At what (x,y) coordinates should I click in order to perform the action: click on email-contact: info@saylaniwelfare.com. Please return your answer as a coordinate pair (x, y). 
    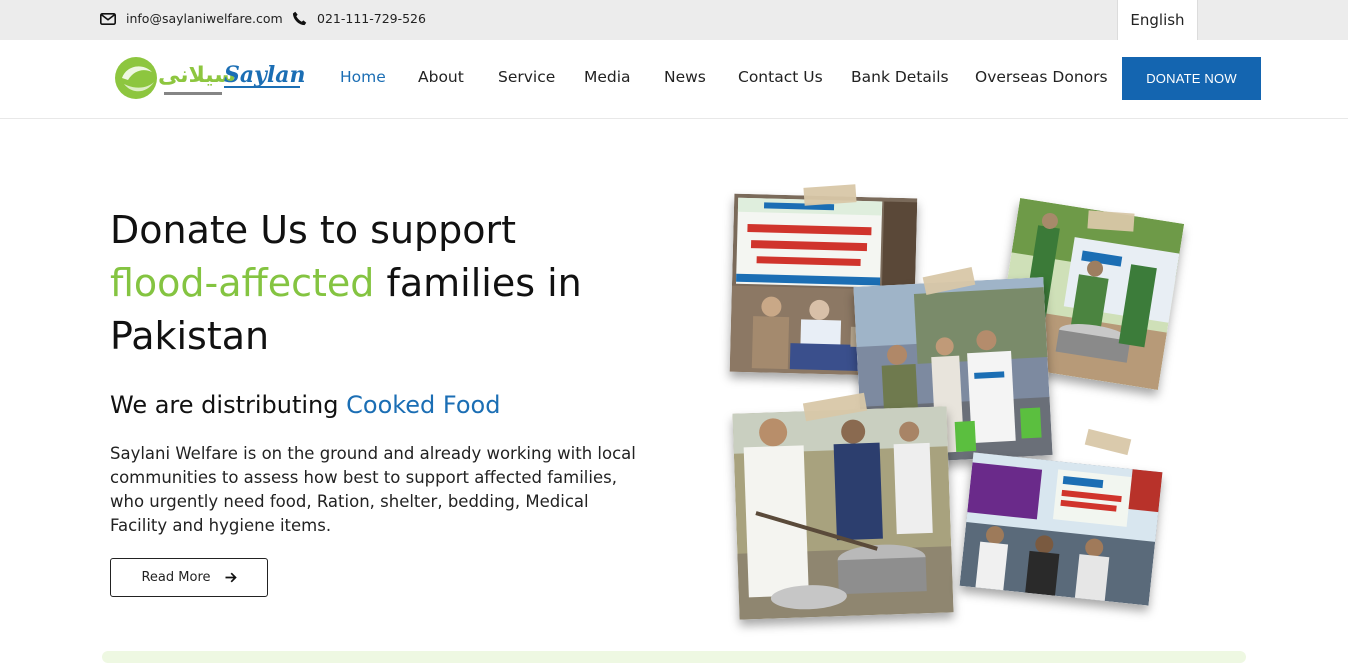
    Looking at the image, I should click on (191, 18).